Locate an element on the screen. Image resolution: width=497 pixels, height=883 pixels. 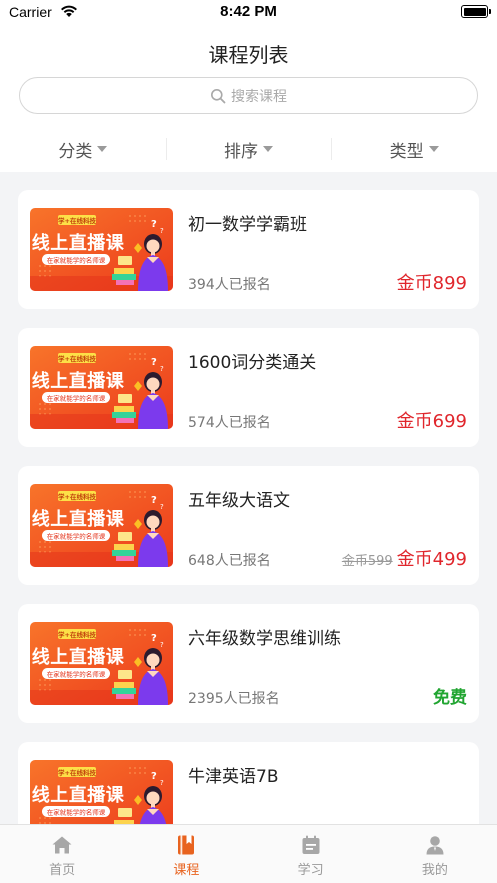
status-time: 8:42 PM is located at coordinates (248, 11).